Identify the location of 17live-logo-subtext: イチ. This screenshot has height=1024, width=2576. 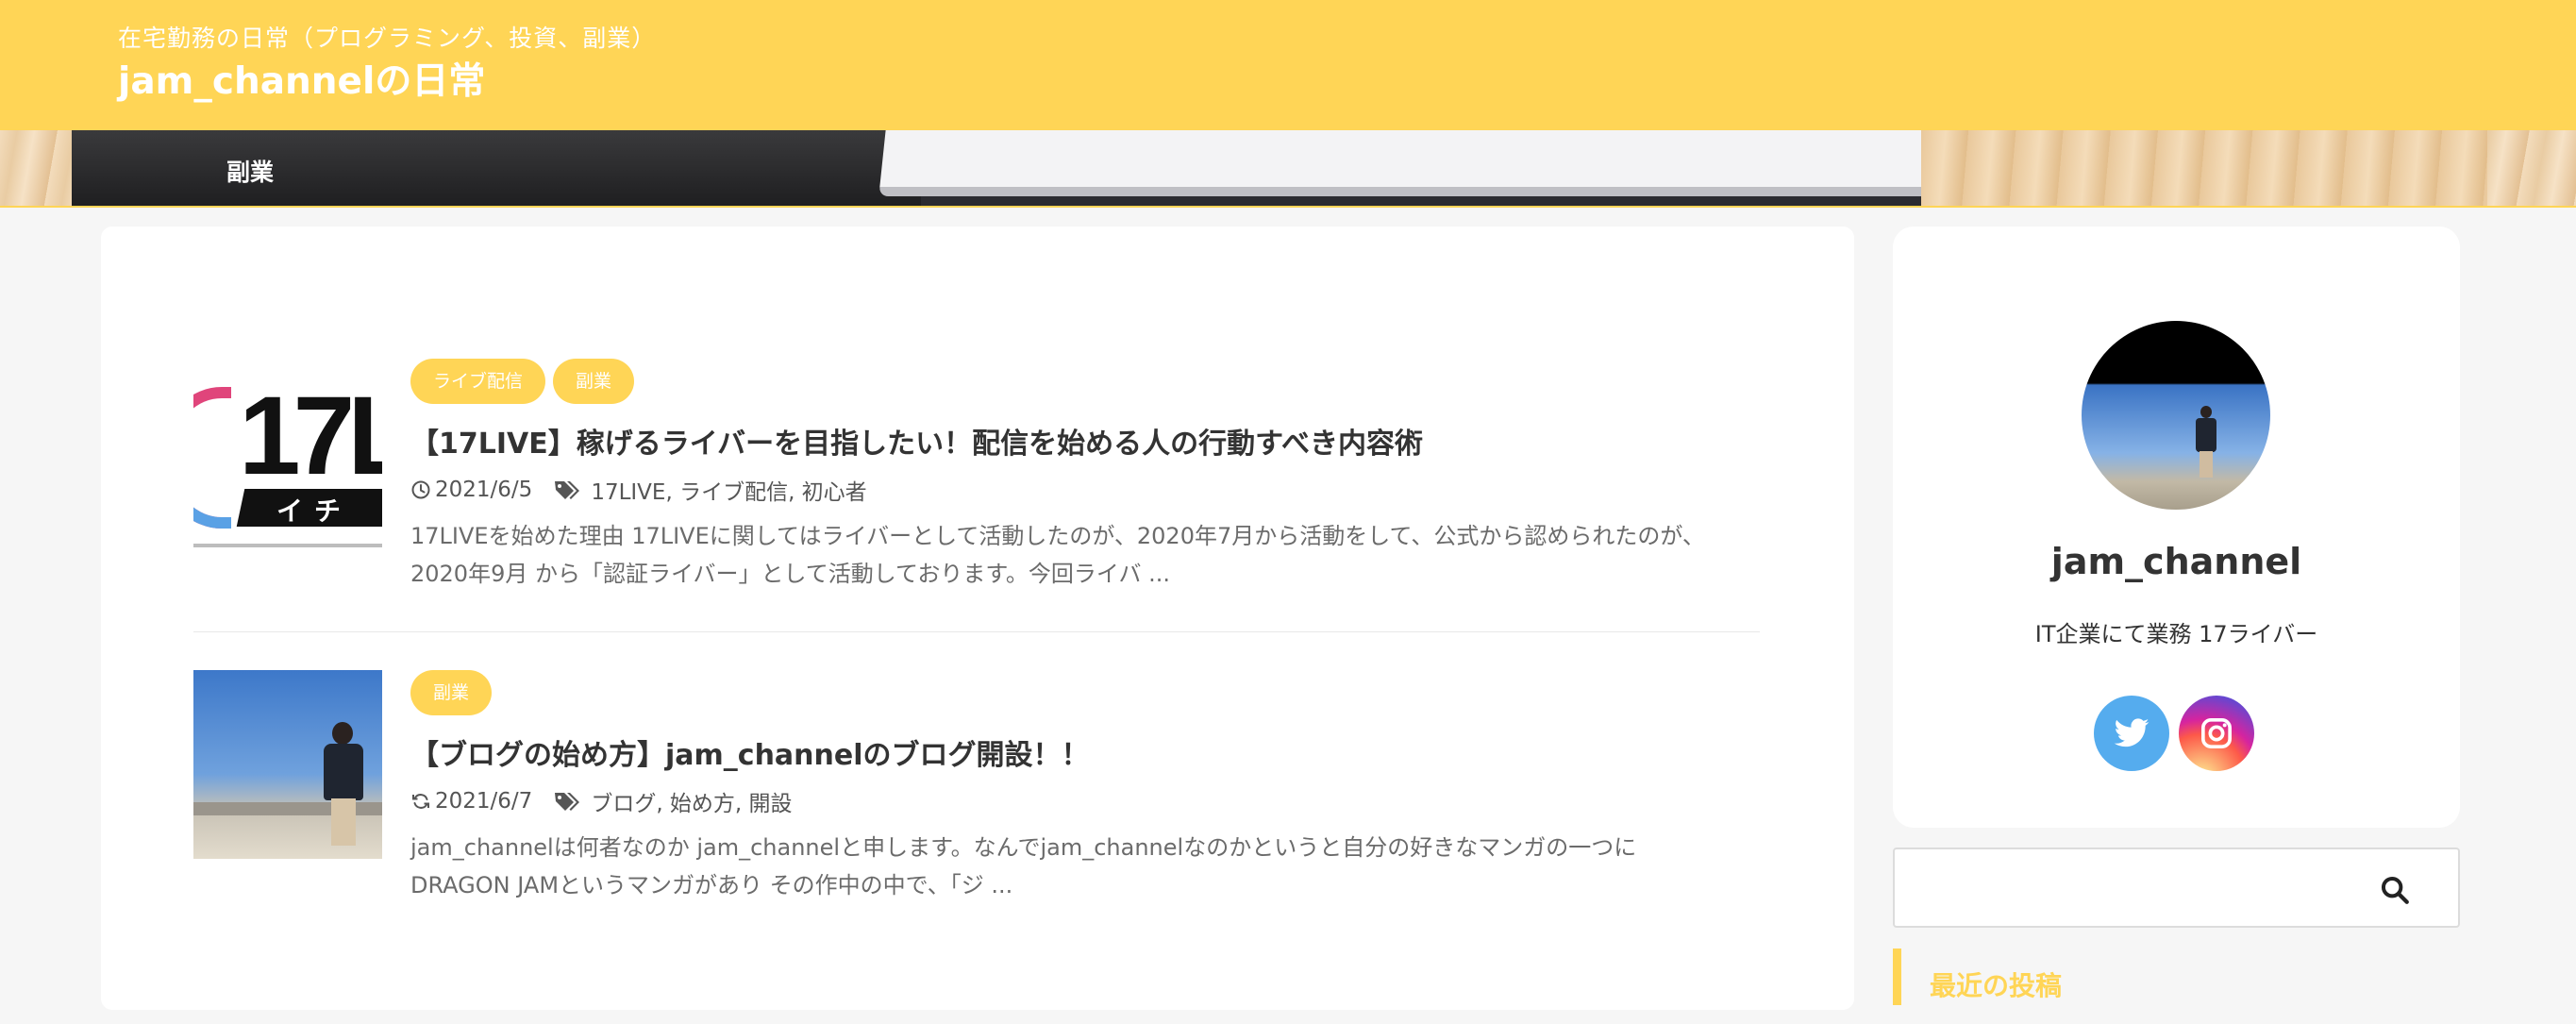
(314, 511).